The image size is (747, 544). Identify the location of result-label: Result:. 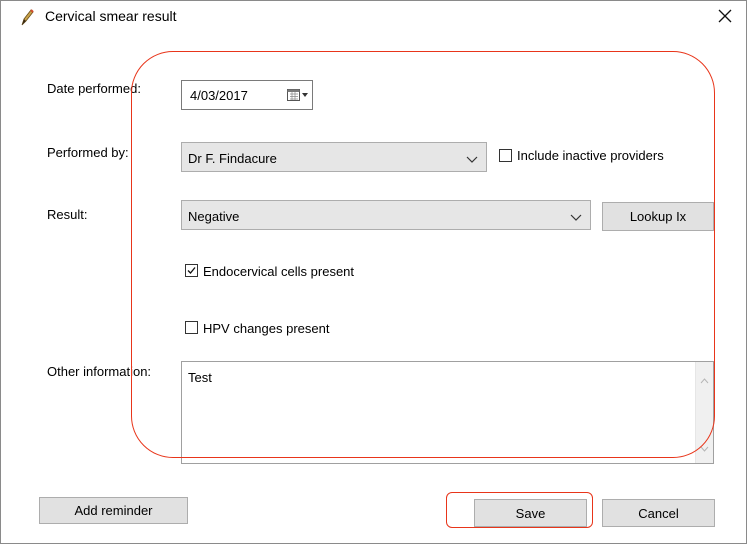
(67, 214).